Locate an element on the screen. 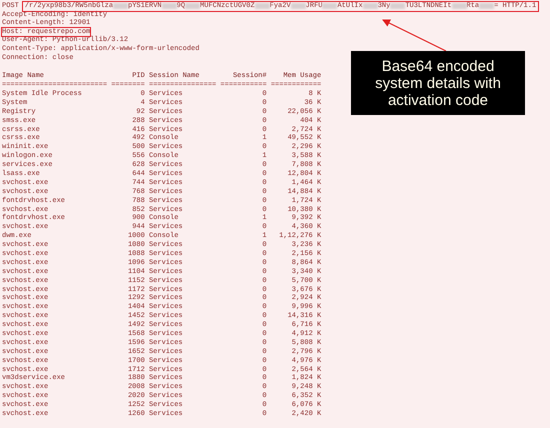 The image size is (550, 428). callout-text: Base64 encoded system details with activation code is located at coordinates (438, 83).